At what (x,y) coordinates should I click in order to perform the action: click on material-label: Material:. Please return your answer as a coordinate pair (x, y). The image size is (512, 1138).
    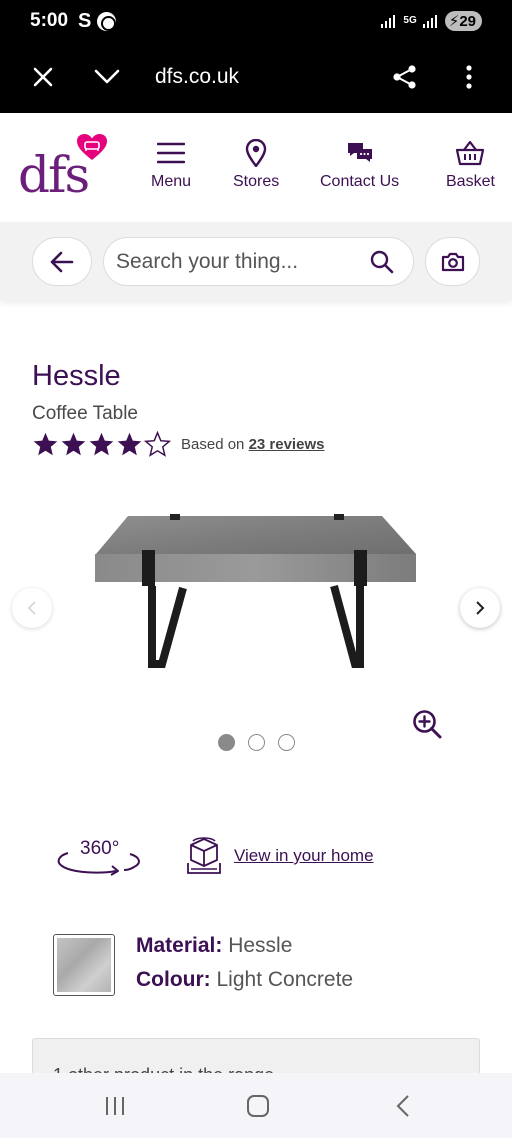
    Looking at the image, I should click on (179, 945).